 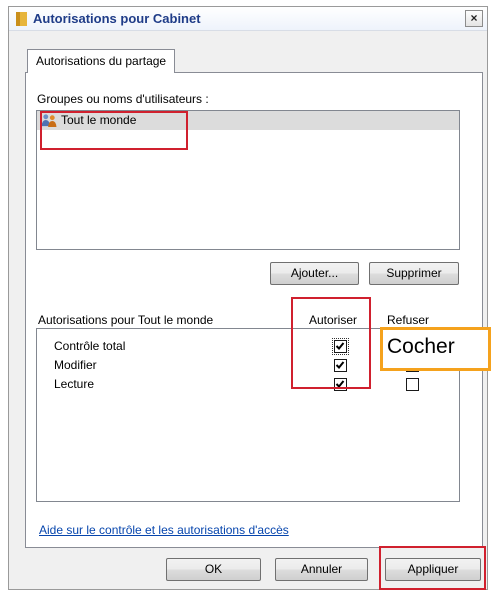 I want to click on permission-label: Modifier, so click(x=75, y=365).